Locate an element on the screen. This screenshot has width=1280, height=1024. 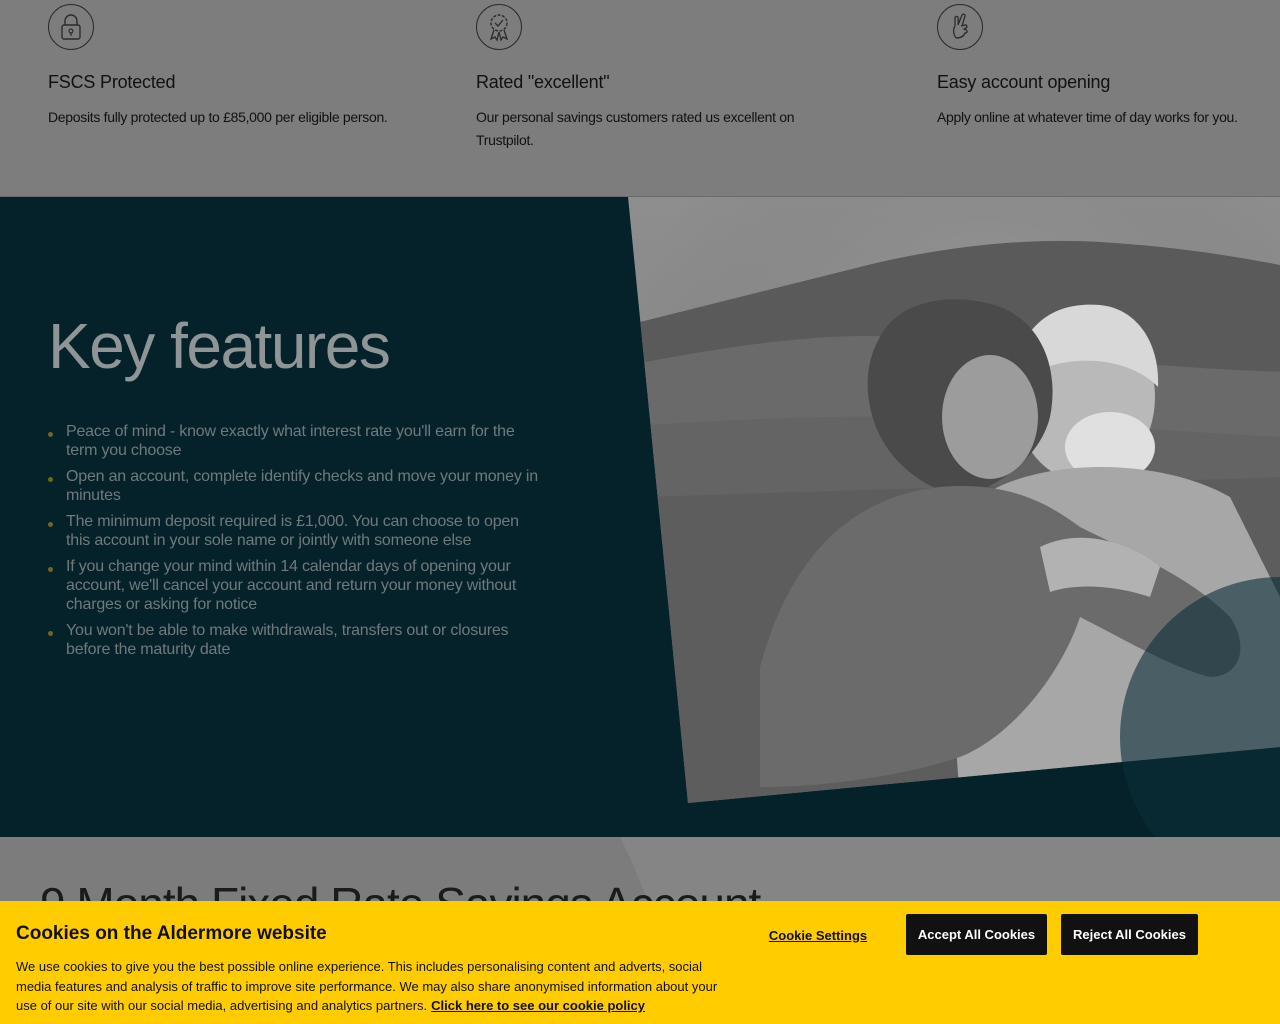
cookie-policy-link: Click here to see our cookie policy is located at coordinates (538, 1005).